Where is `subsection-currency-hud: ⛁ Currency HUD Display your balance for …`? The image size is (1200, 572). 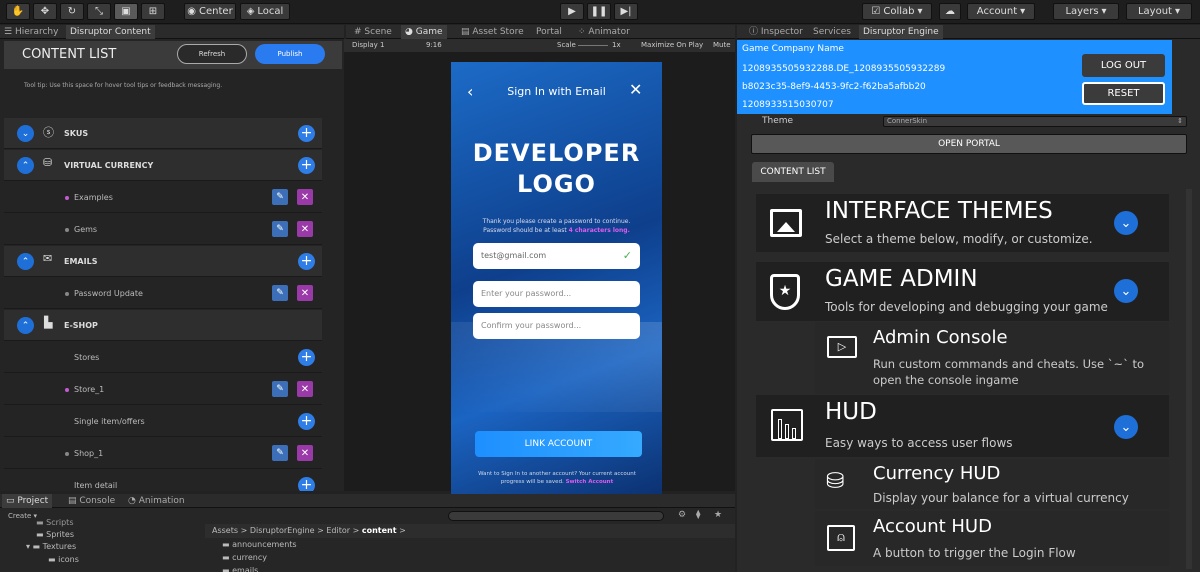 subsection-currency-hud: ⛁ Currency HUD Display your balance for … is located at coordinates (992, 484).